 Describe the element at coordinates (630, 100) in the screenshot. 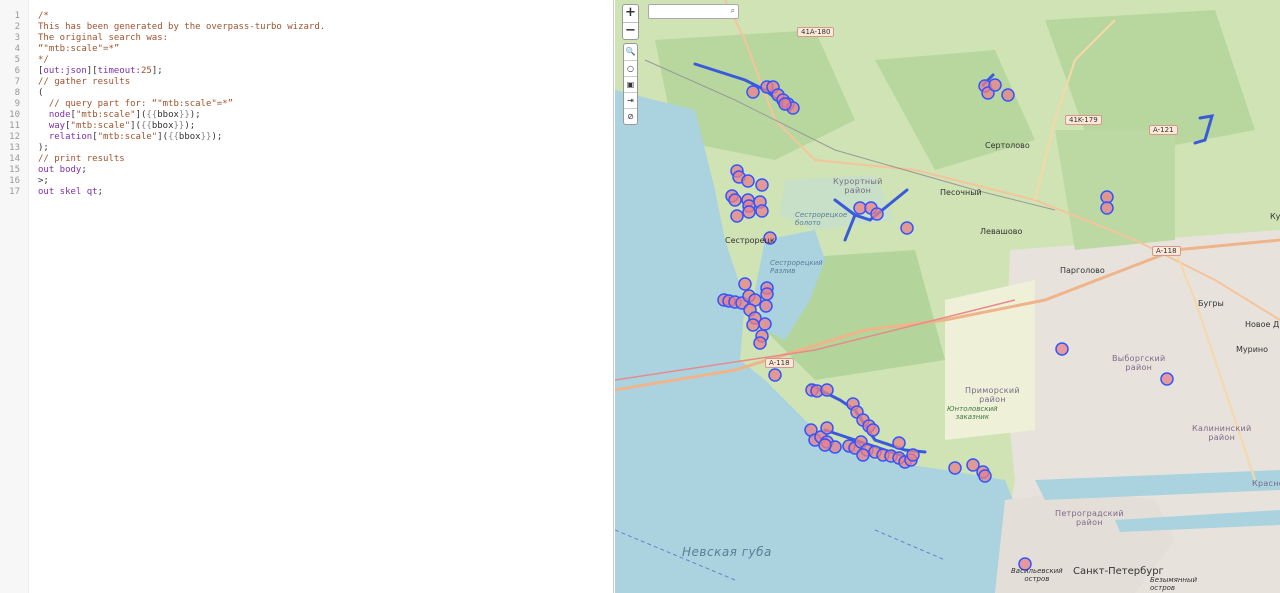

I see `fit-data-icon: ⇥` at that location.